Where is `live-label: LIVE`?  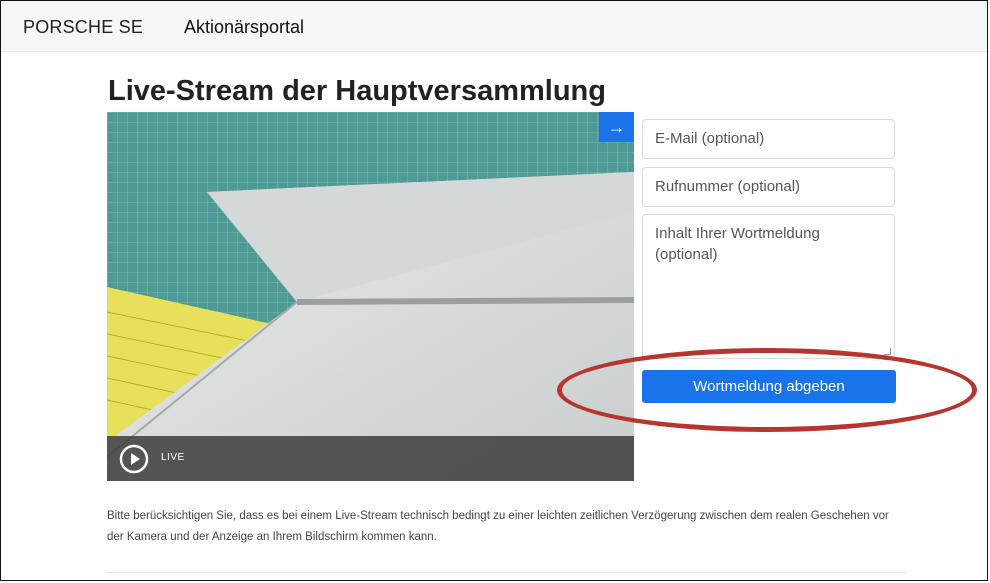 live-label: LIVE is located at coordinates (173, 457).